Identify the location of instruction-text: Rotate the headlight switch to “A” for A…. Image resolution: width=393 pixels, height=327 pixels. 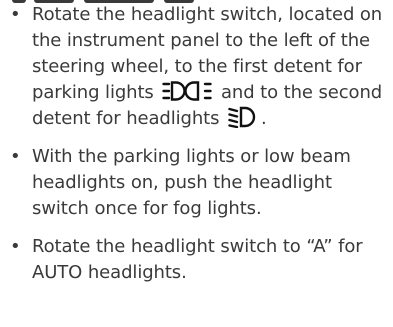
(197, 259).